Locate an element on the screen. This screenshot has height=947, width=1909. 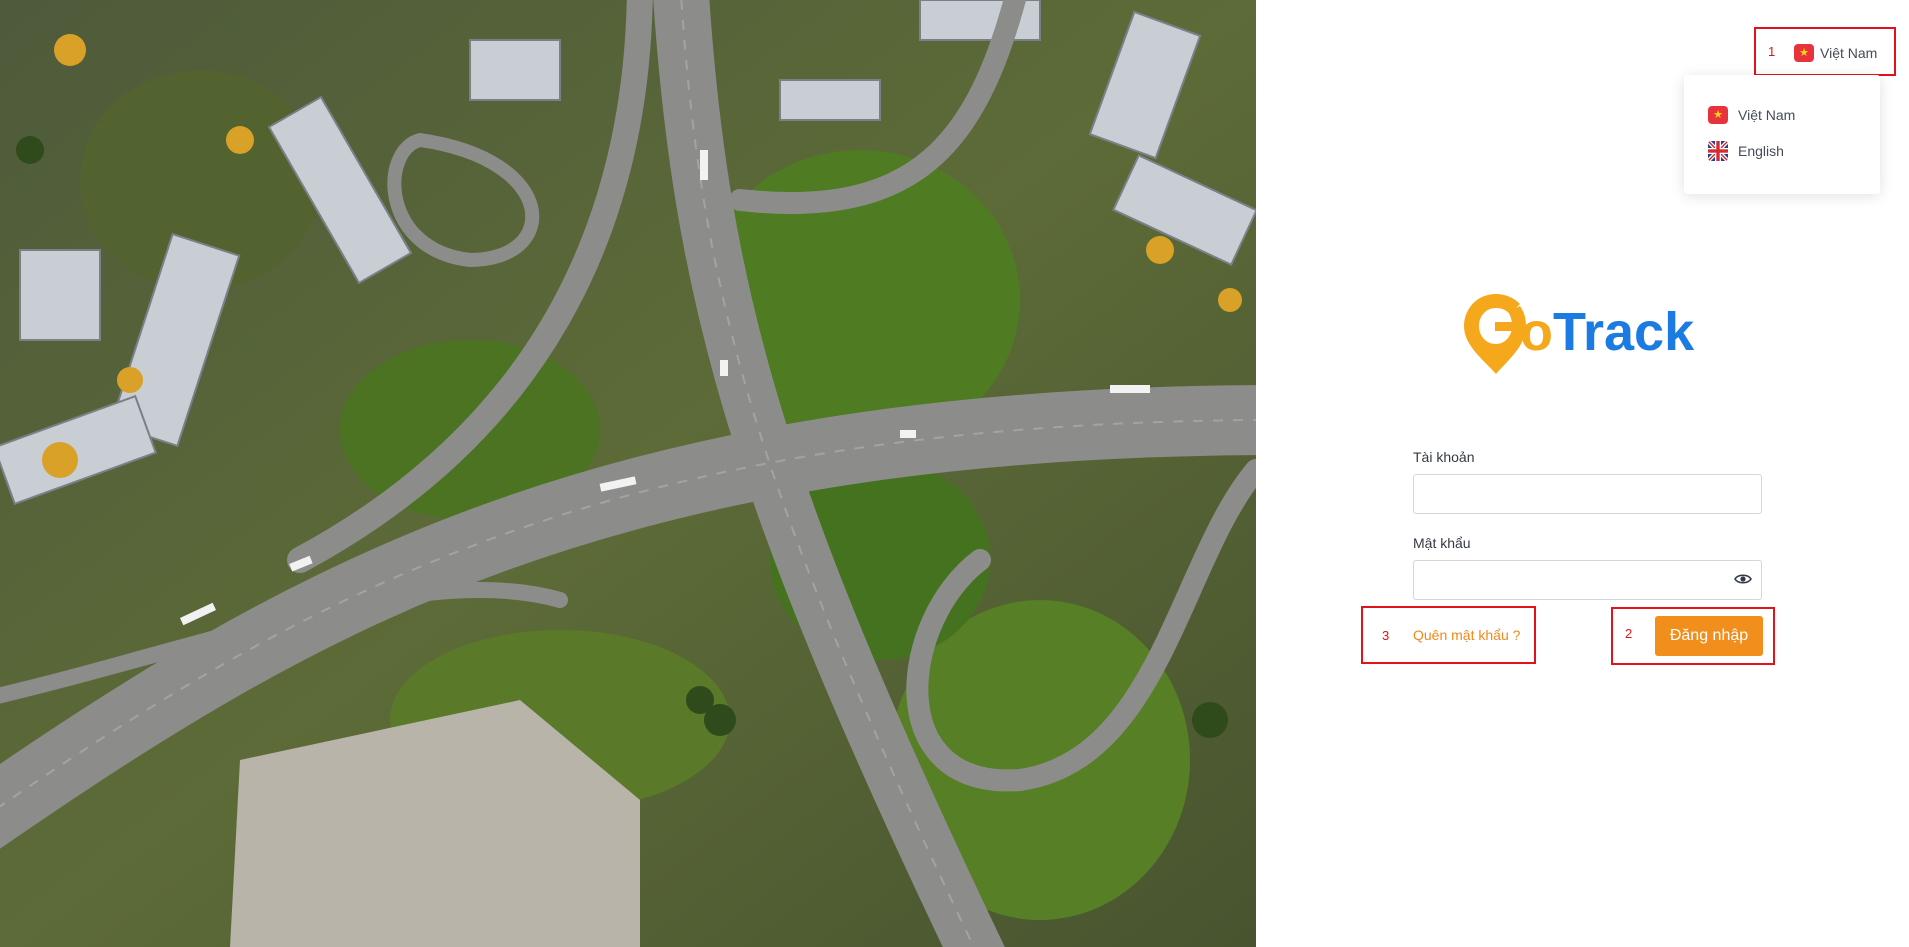
language-option-label: Việt Nam is located at coordinates (1767, 115).